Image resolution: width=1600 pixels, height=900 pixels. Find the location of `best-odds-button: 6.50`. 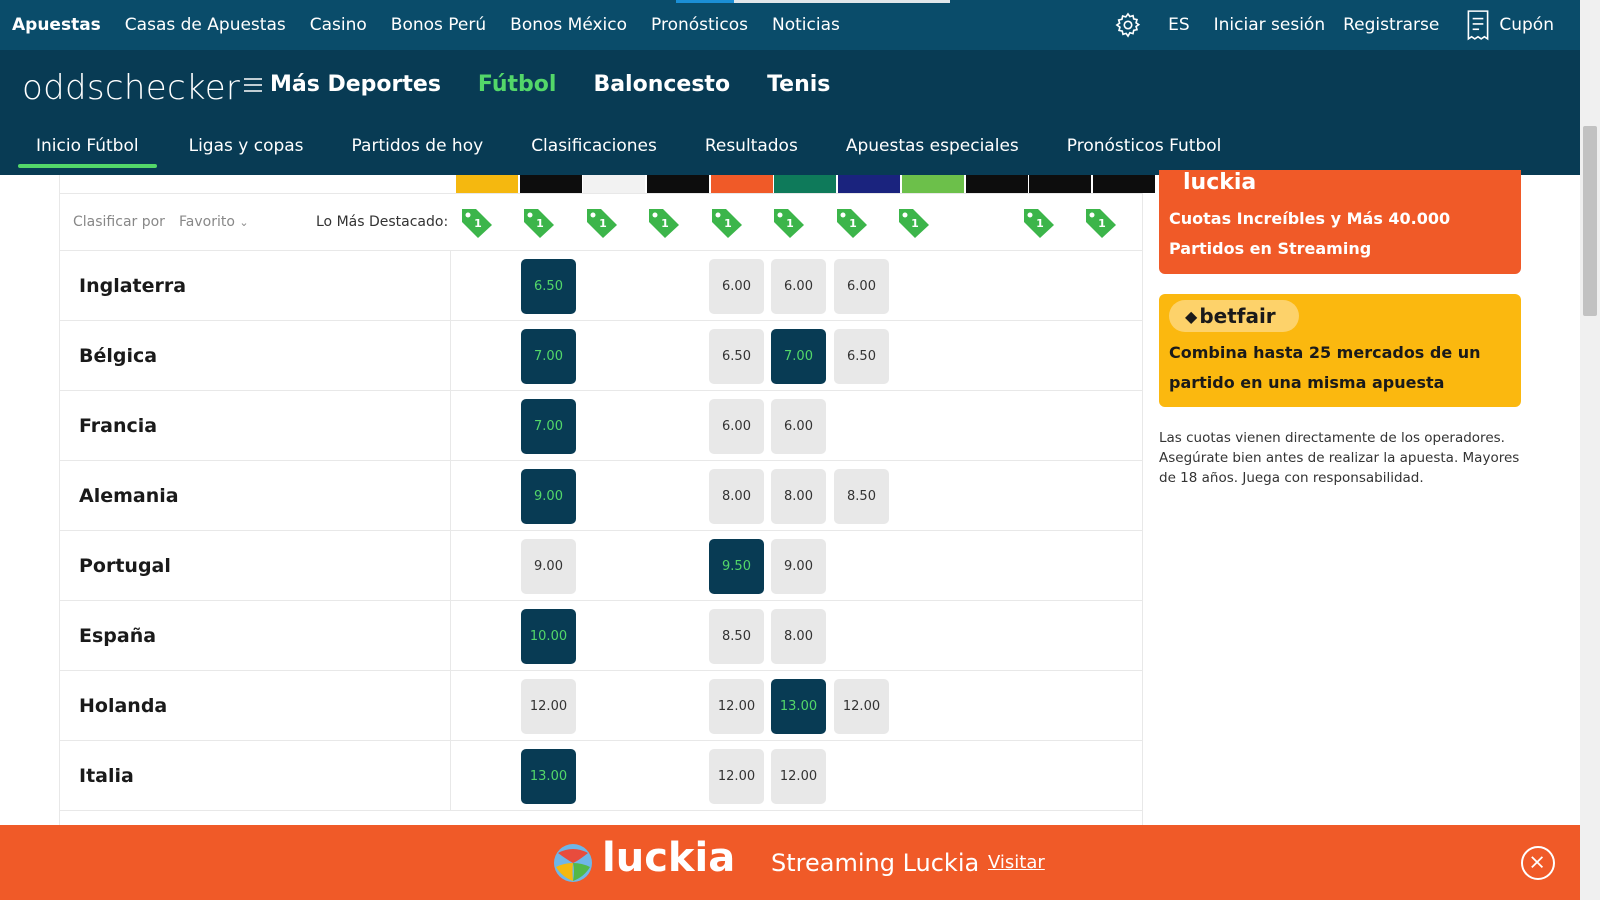

best-odds-button: 6.50 is located at coordinates (548, 286).